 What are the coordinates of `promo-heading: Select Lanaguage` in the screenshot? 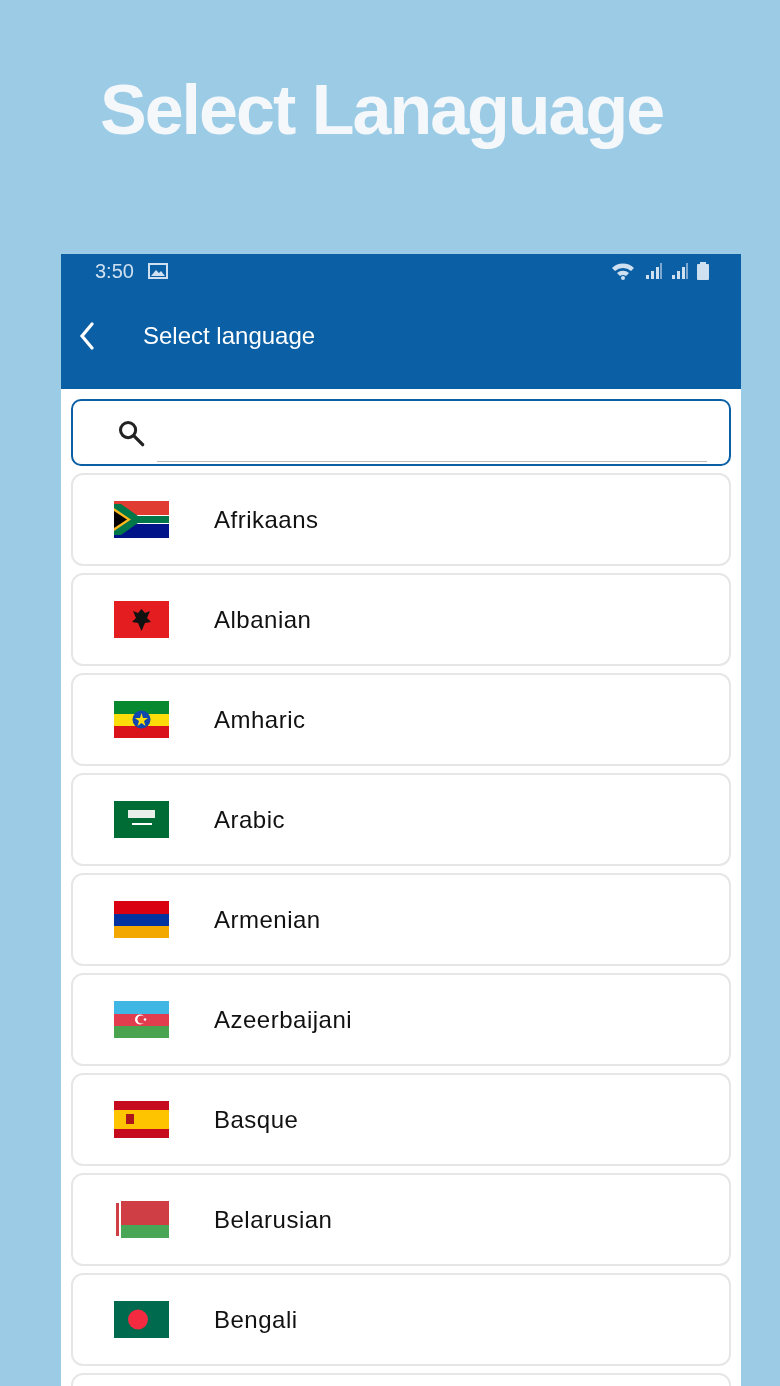 It's located at (382, 110).